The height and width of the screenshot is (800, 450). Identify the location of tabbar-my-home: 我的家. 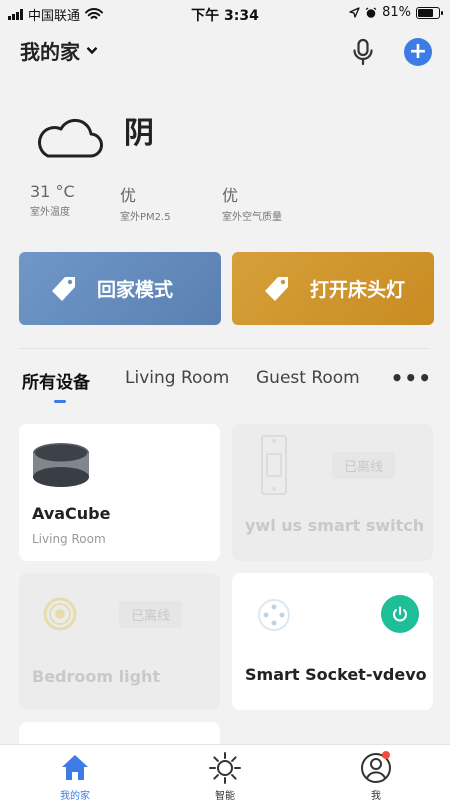
(75, 775).